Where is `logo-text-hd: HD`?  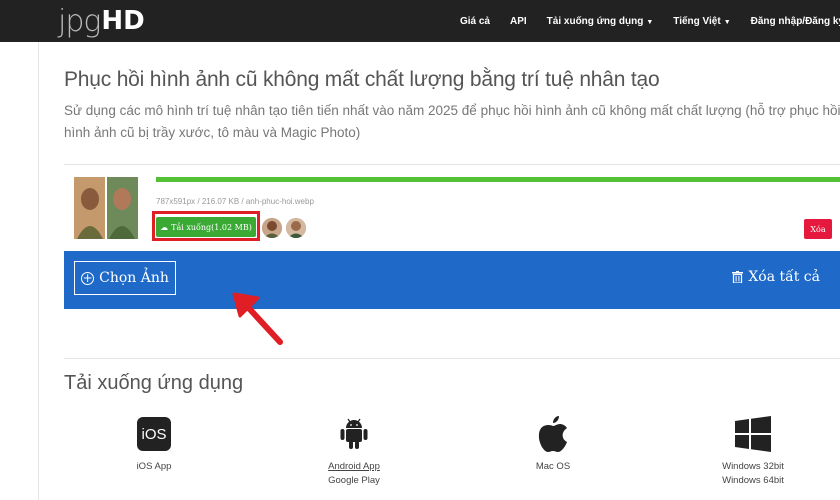
logo-text-hd: HD is located at coordinates (123, 21).